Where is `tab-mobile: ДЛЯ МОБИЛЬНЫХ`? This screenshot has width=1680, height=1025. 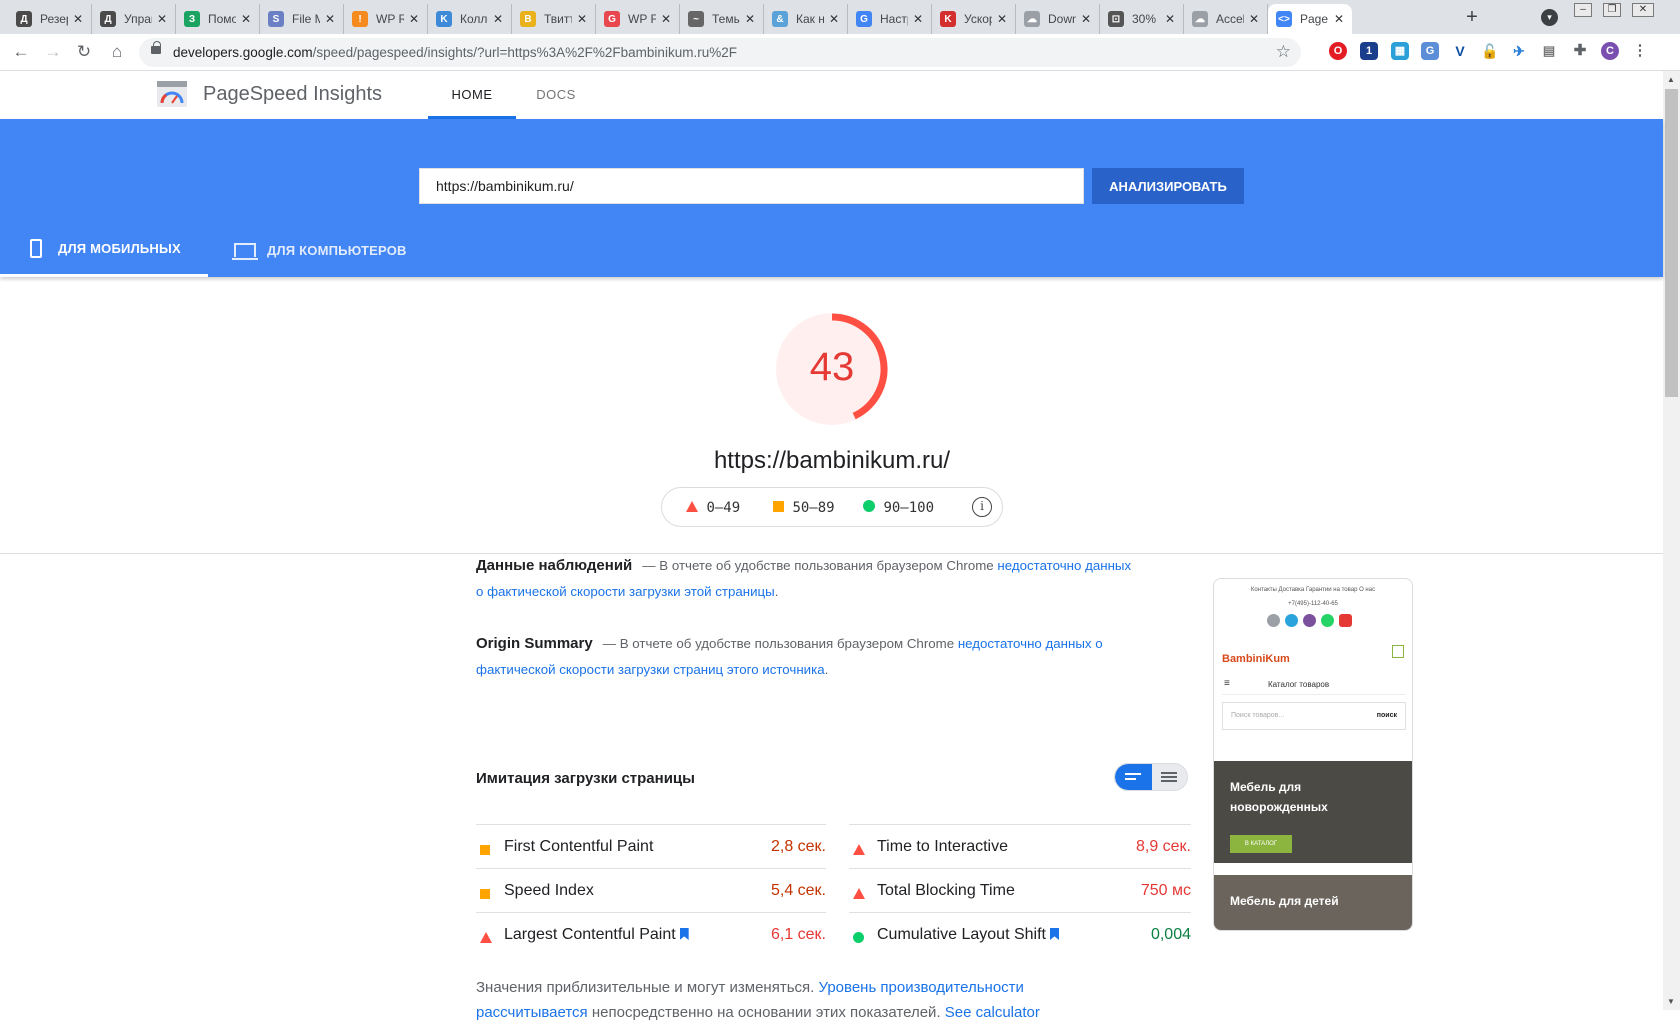
tab-mobile: ДЛЯ МОБИЛЬНЫХ is located at coordinates (104, 250).